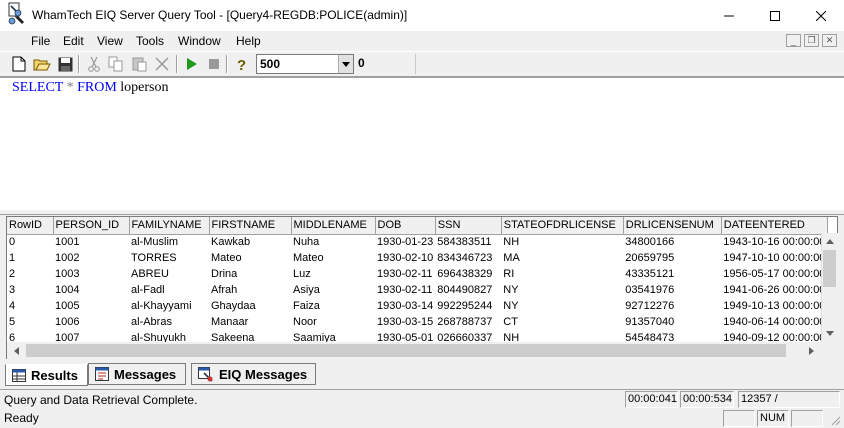  What do you see at coordinates (468, 242) in the screenshot?
I see `table-cell: 584383511` at bounding box center [468, 242].